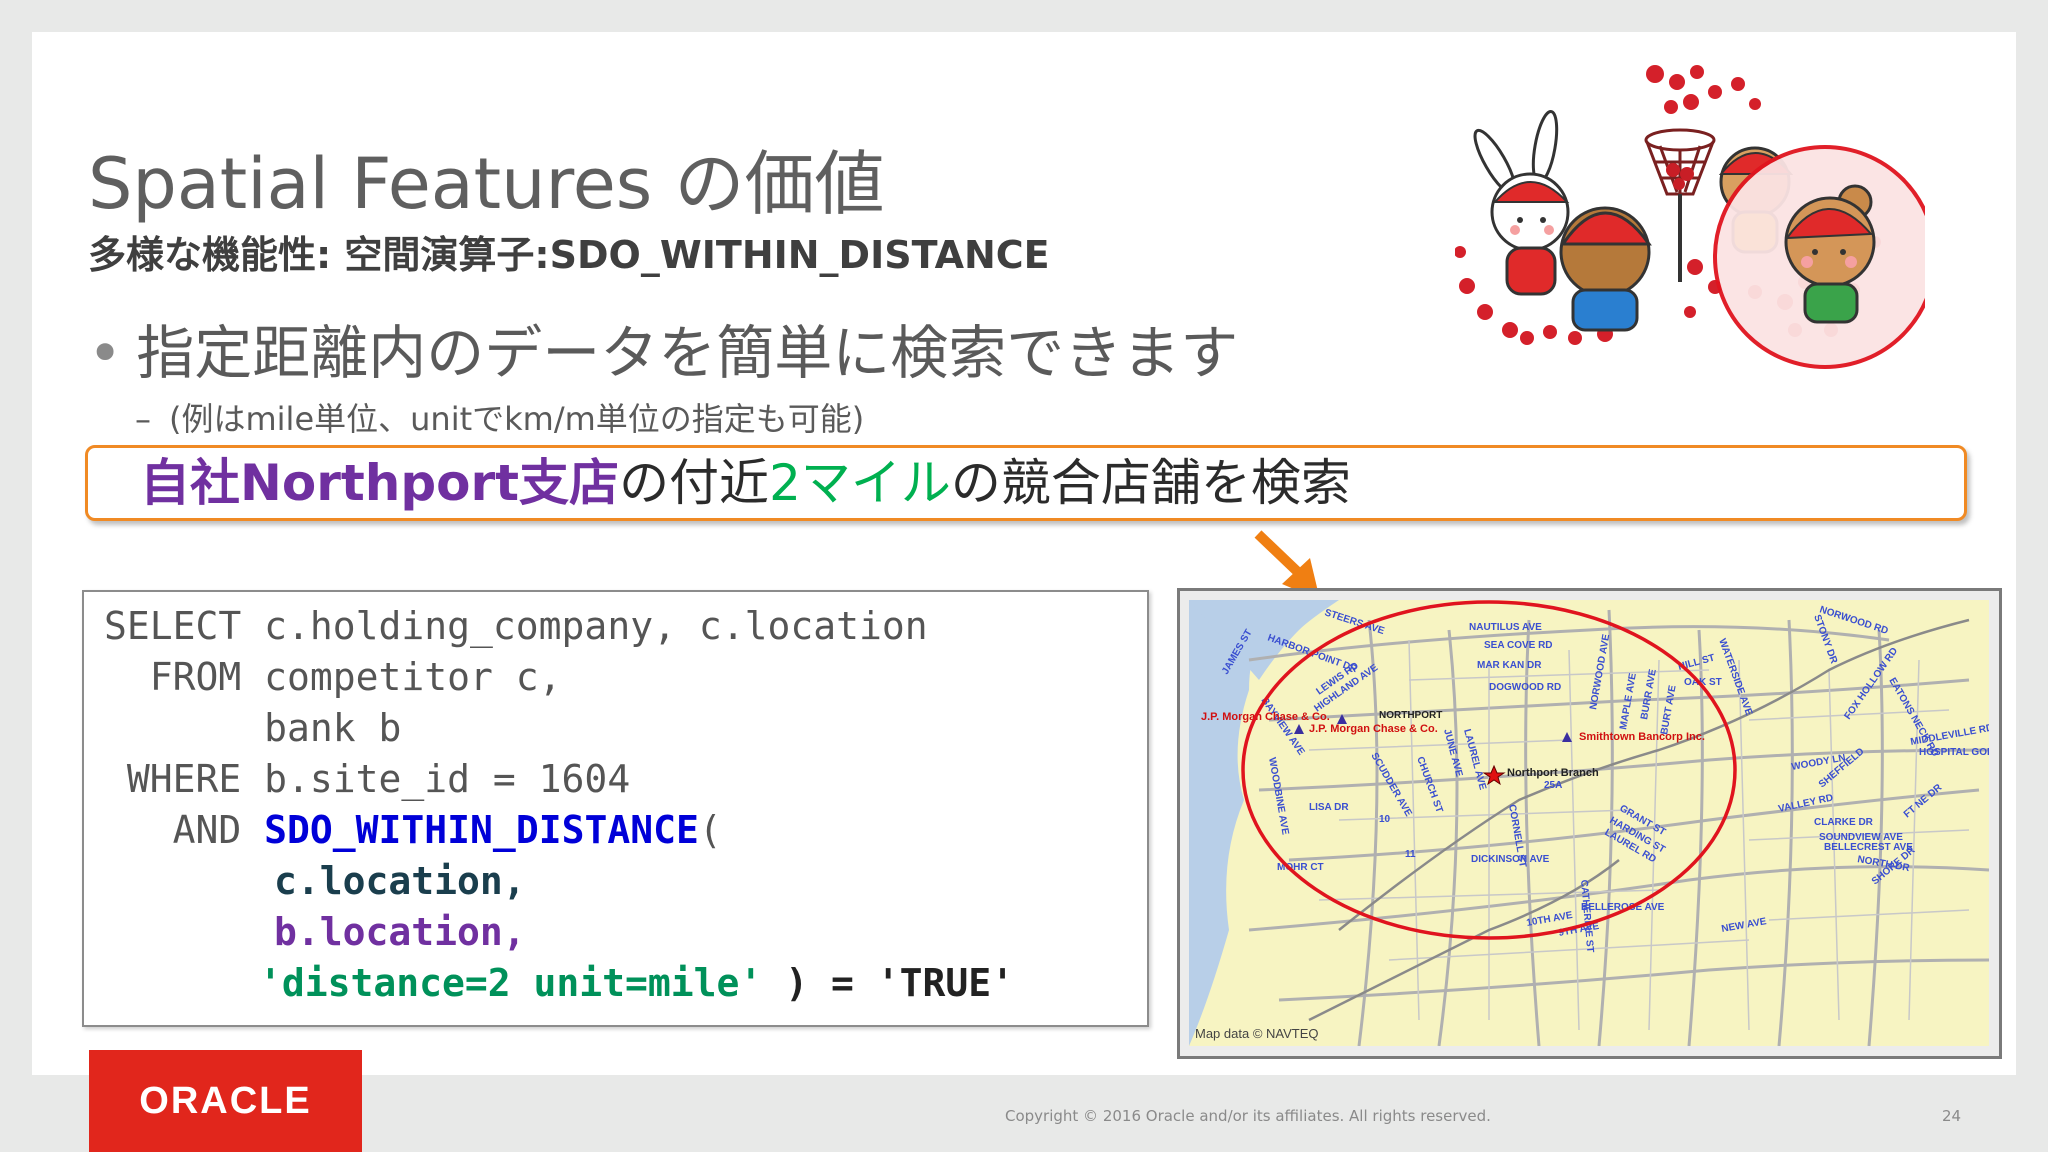  I want to click on code-line-from: FROM competitor c,, so click(333, 677).